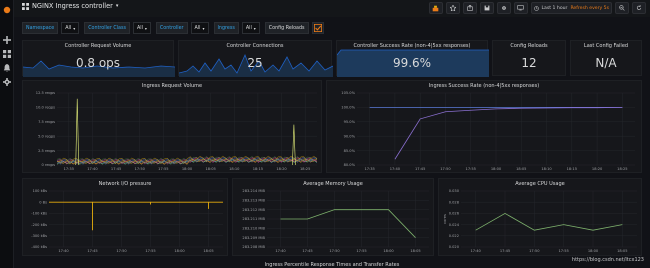  I want to click on variable-label-namespace: Namespace, so click(40, 28).